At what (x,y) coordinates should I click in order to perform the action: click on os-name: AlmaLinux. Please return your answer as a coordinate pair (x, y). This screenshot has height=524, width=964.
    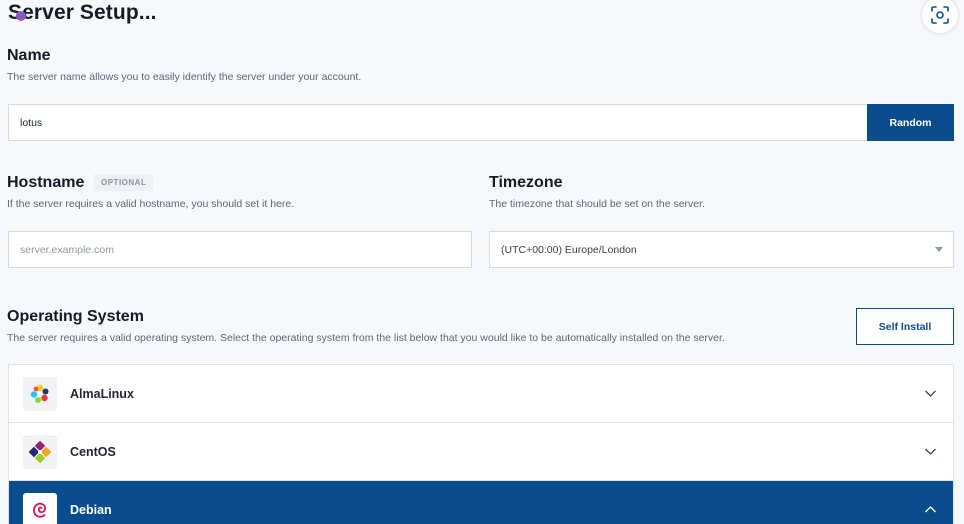
    Looking at the image, I should click on (102, 393).